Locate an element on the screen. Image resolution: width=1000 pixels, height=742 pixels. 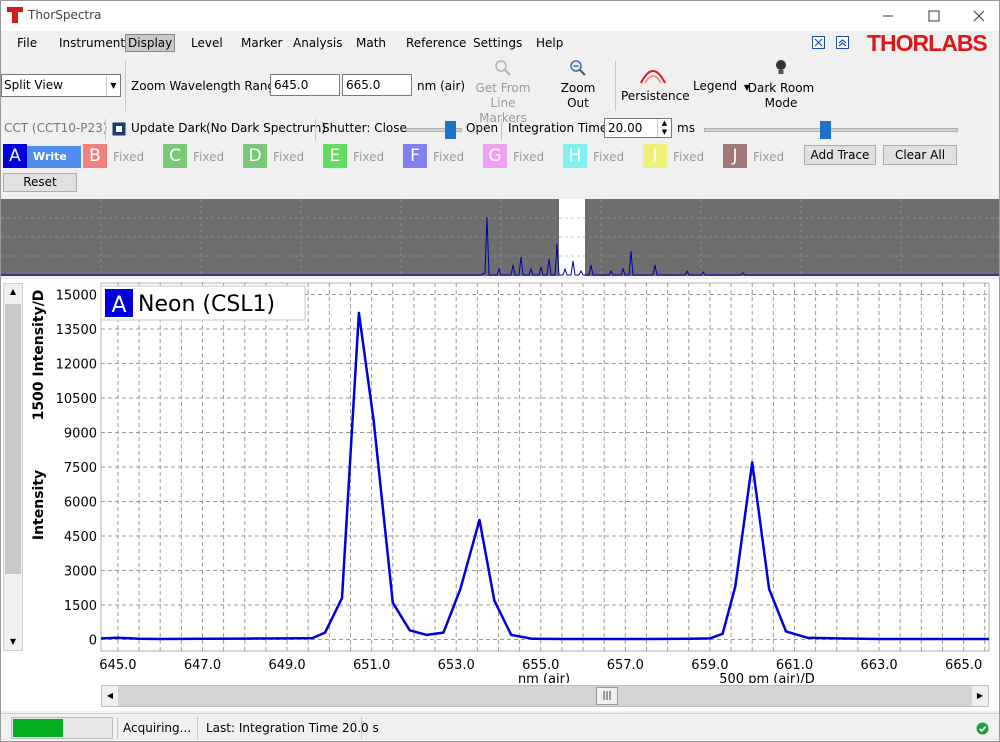
menu-level: Level is located at coordinates (207, 43).